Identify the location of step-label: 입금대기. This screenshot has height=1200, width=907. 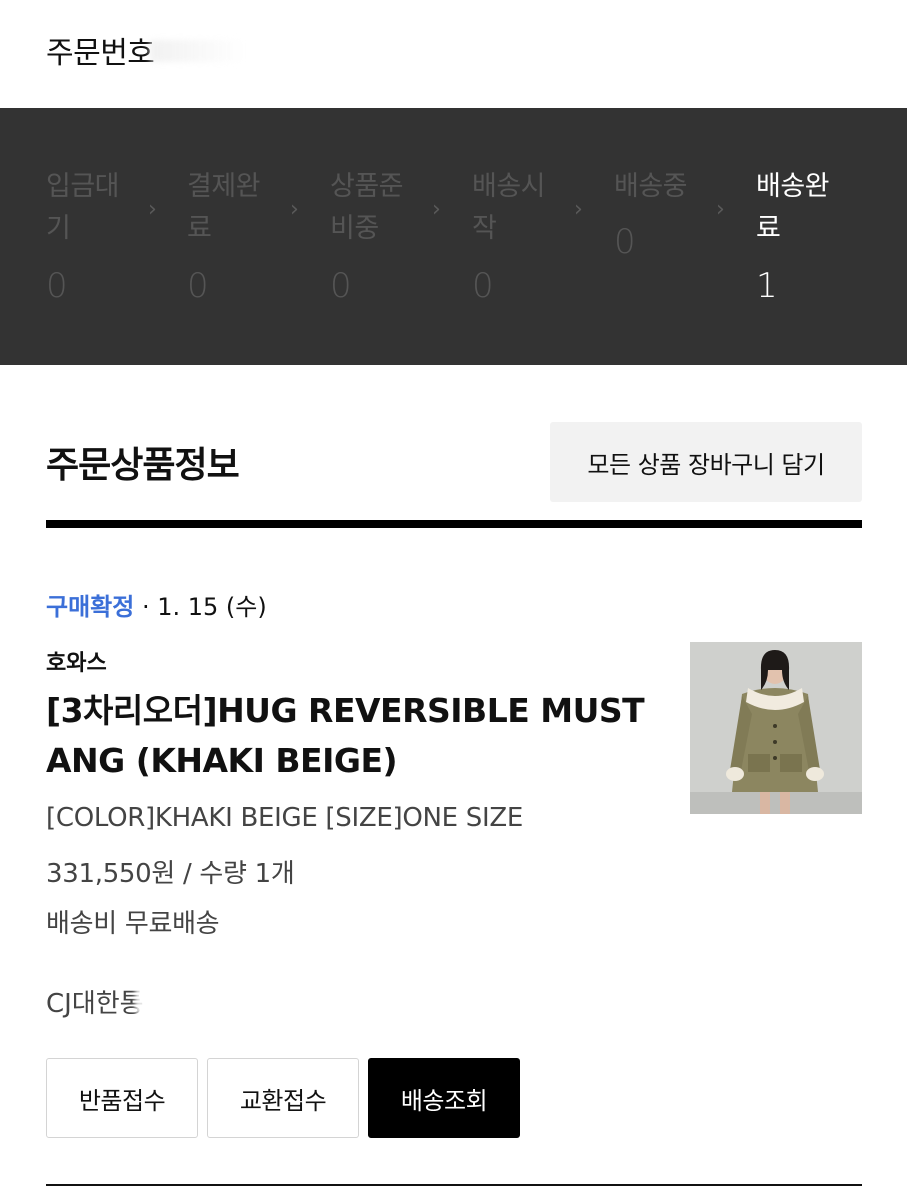
(83, 207).